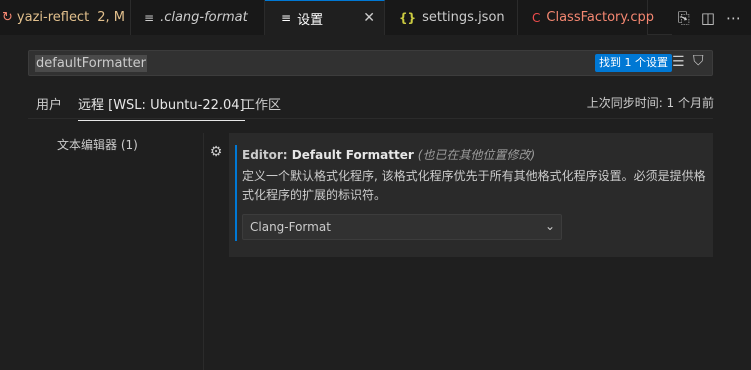 Image resolution: width=751 pixels, height=370 pixels. Describe the element at coordinates (325, 17) in the screenshot. I see `tab-settings: ≡ 设置 ✕` at that location.